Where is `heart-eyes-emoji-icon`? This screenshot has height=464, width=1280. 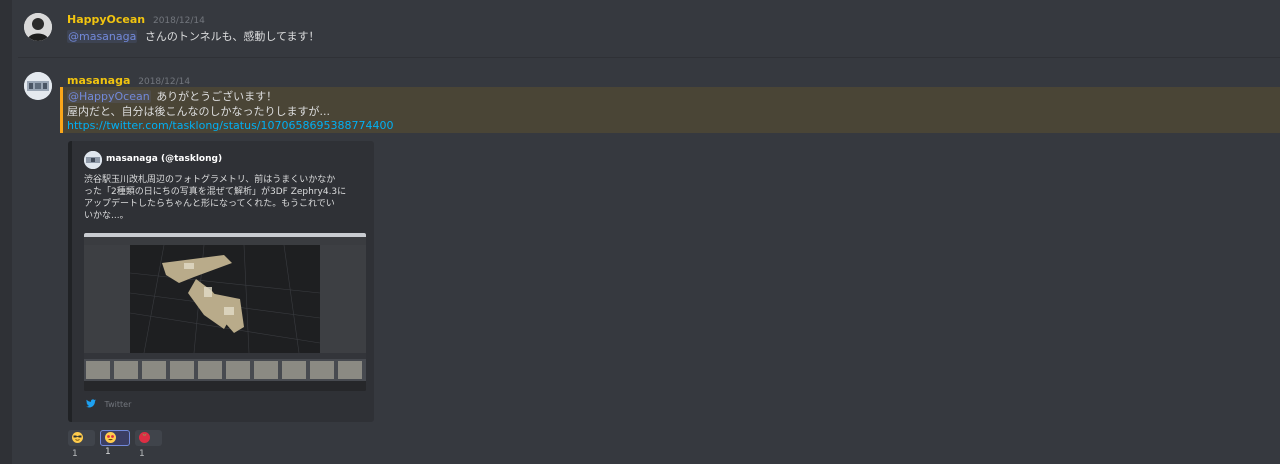 heart-eyes-emoji-icon is located at coordinates (110, 437).